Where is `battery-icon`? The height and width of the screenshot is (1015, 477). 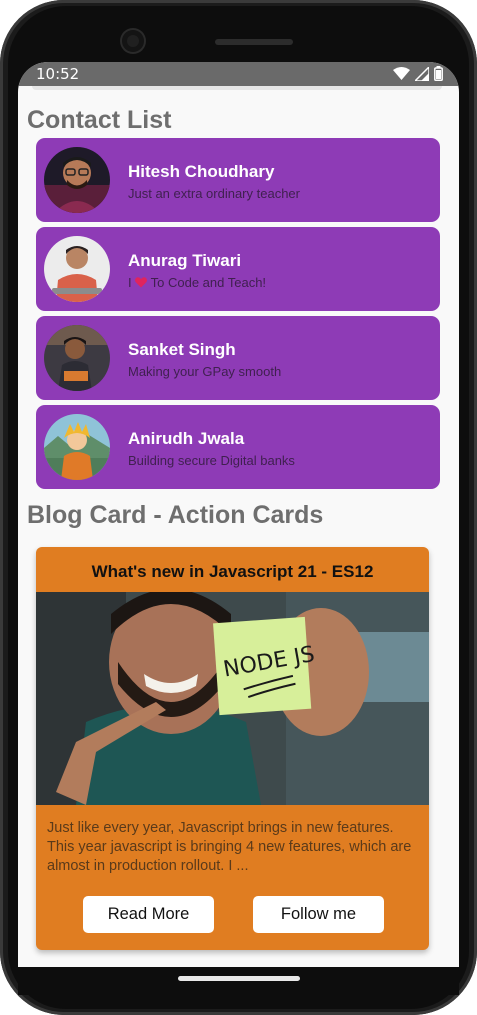
battery-icon is located at coordinates (438, 73).